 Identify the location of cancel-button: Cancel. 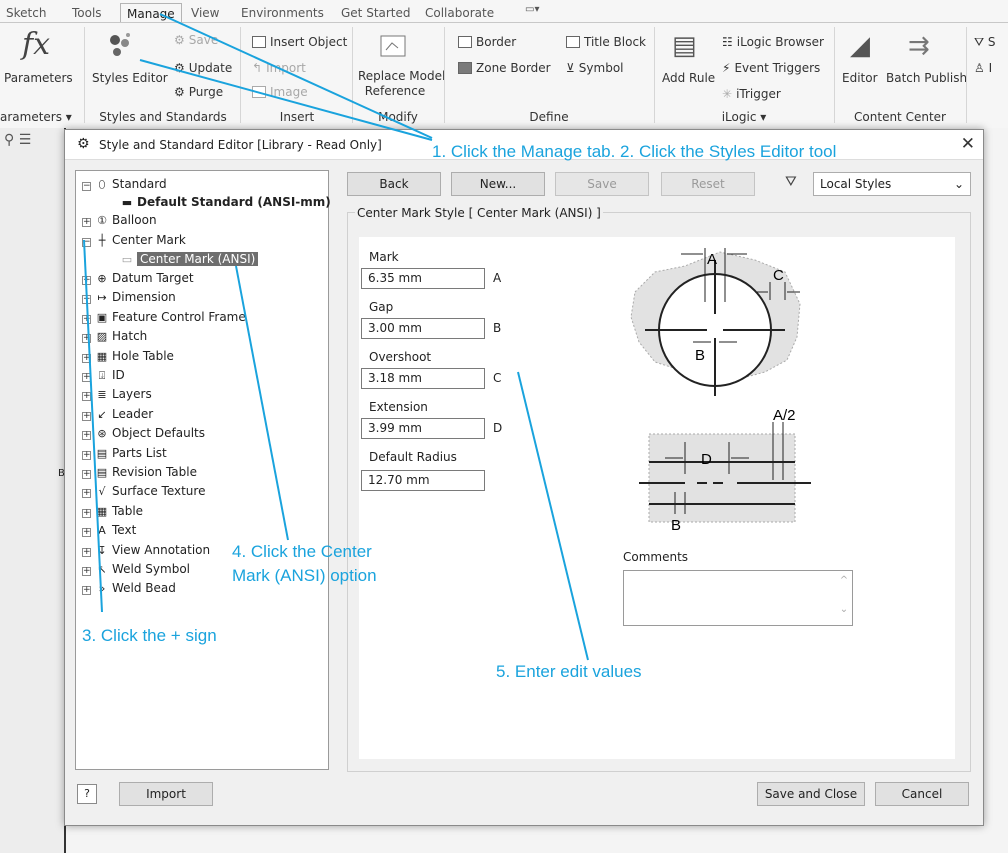
(922, 794).